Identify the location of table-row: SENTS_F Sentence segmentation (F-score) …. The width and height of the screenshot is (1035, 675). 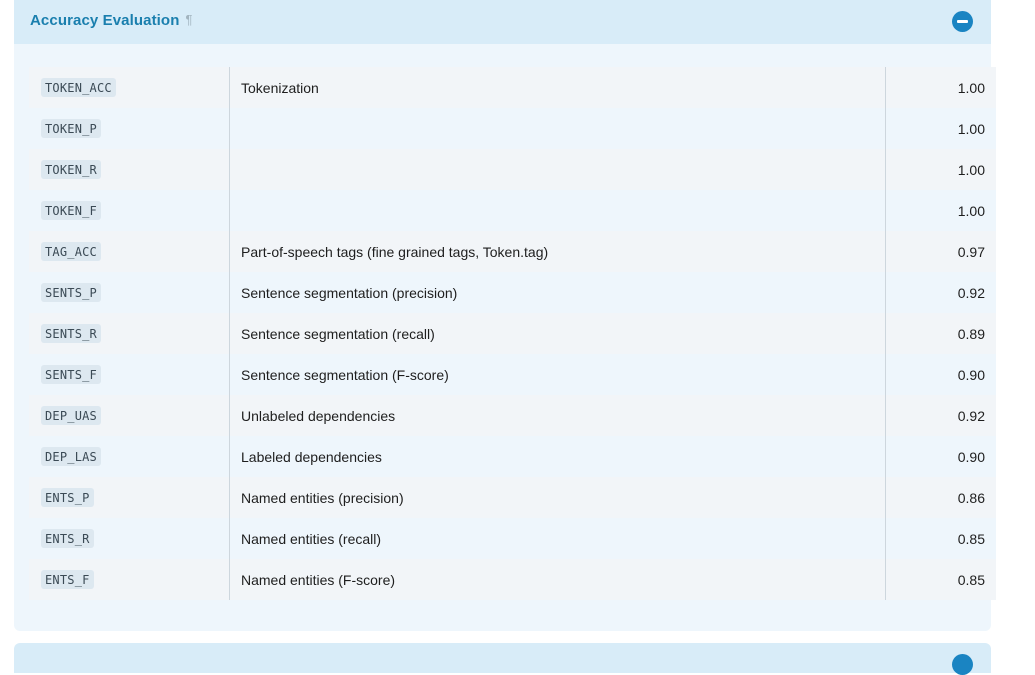
(512, 374).